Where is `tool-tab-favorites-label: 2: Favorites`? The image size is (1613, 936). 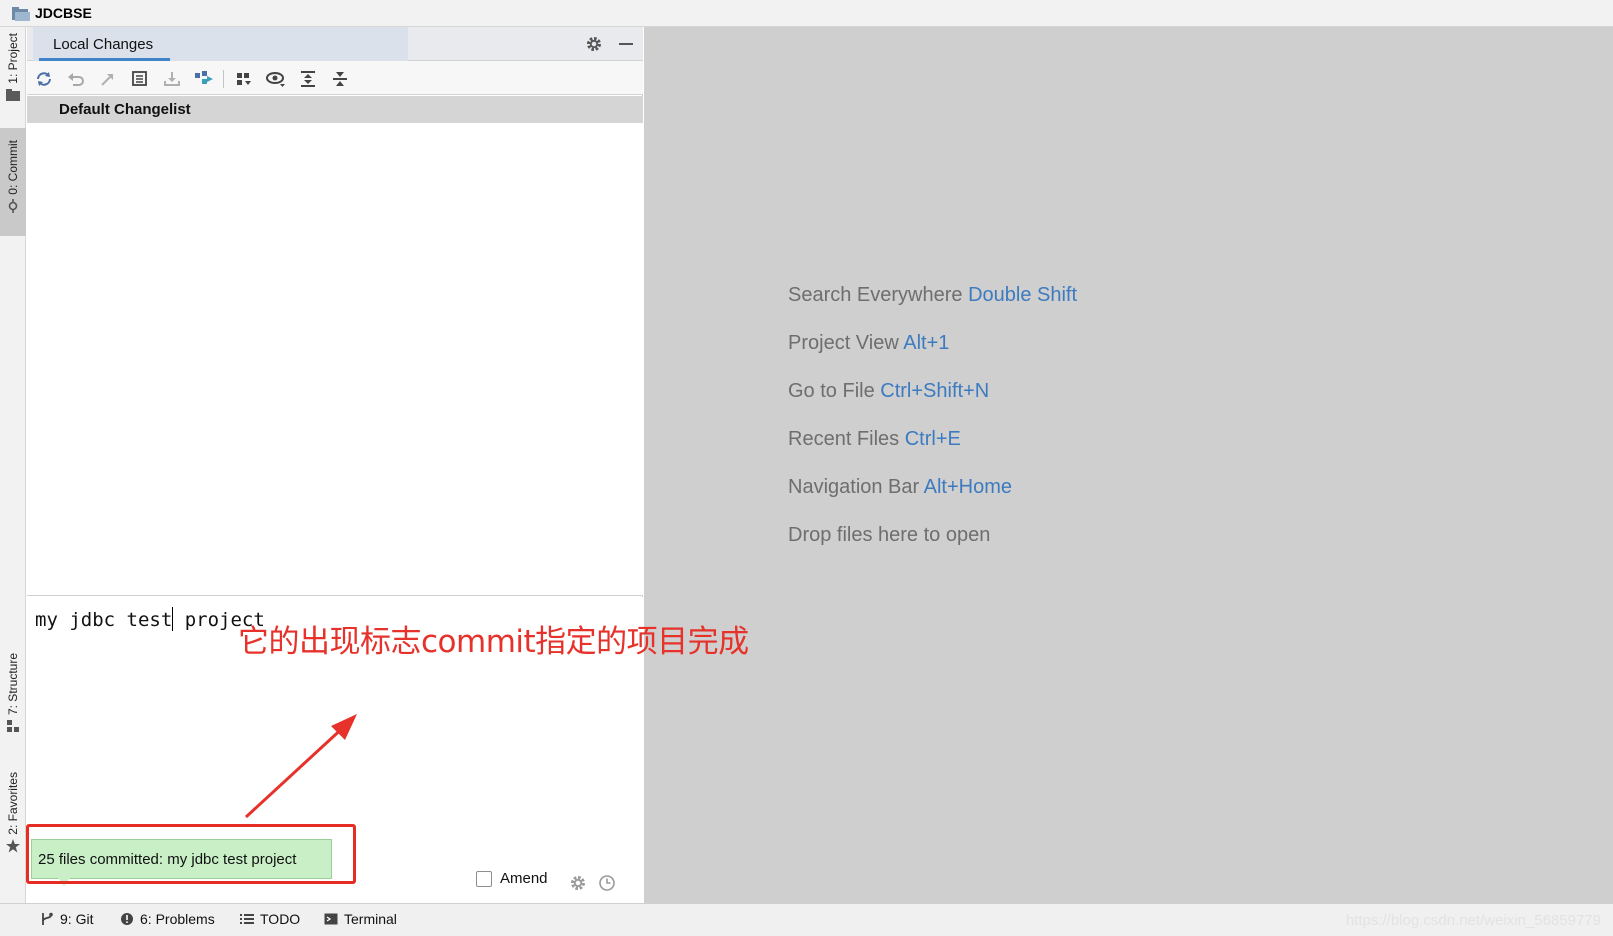 tool-tab-favorites-label: 2: Favorites is located at coordinates (13, 803).